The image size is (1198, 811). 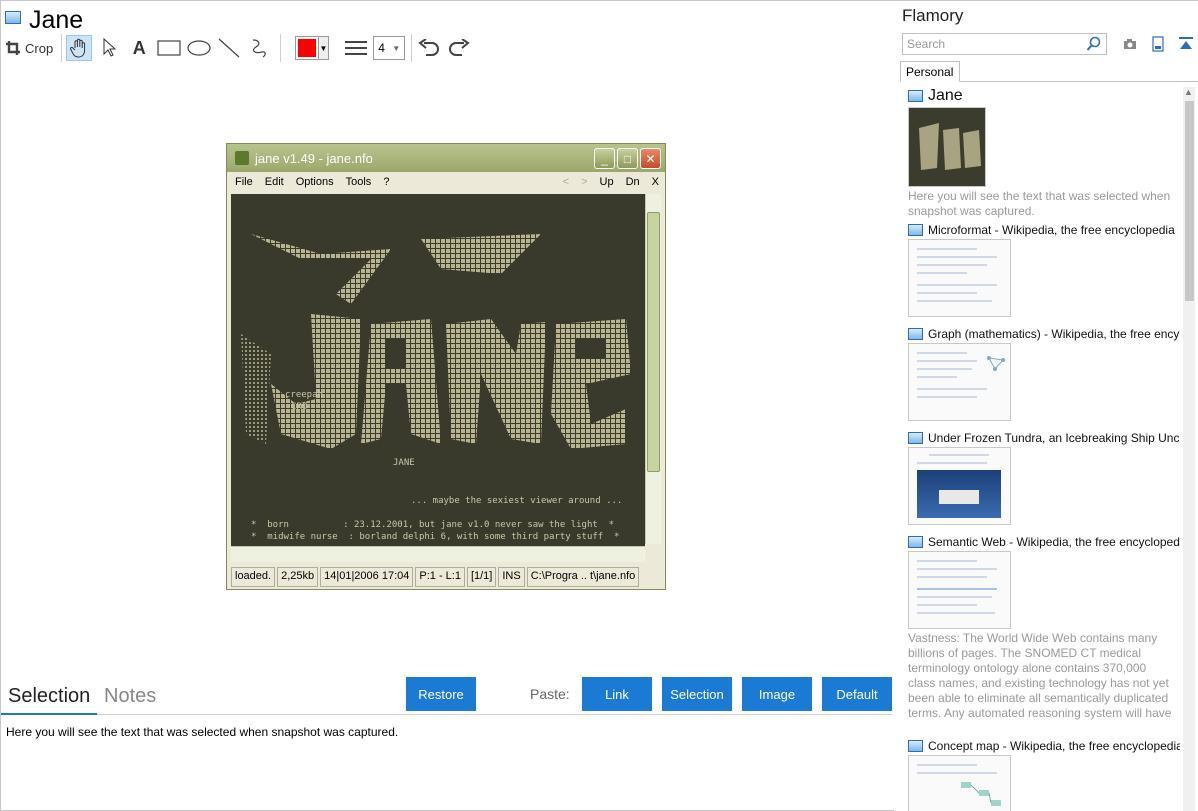 What do you see at coordinates (130, 696) in the screenshot?
I see `tab-notes: Notes` at bounding box center [130, 696].